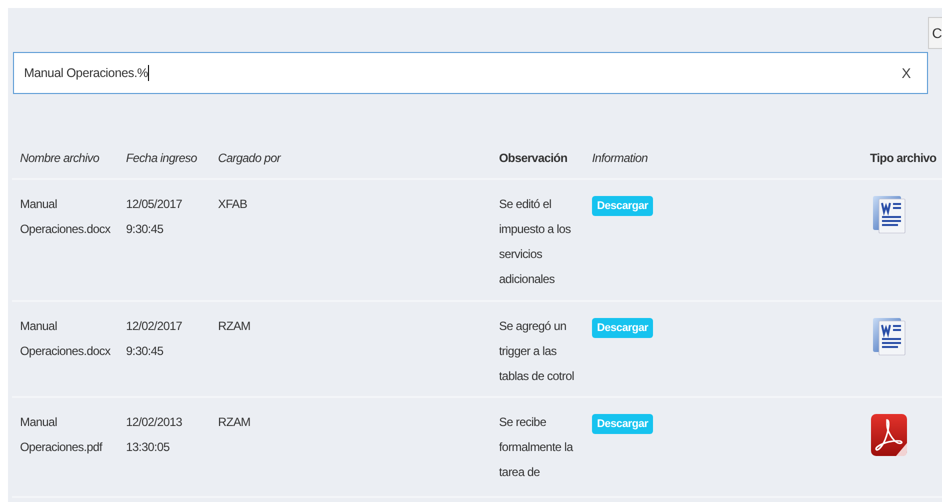  I want to click on column-header: Tipo archivo, so click(903, 158).